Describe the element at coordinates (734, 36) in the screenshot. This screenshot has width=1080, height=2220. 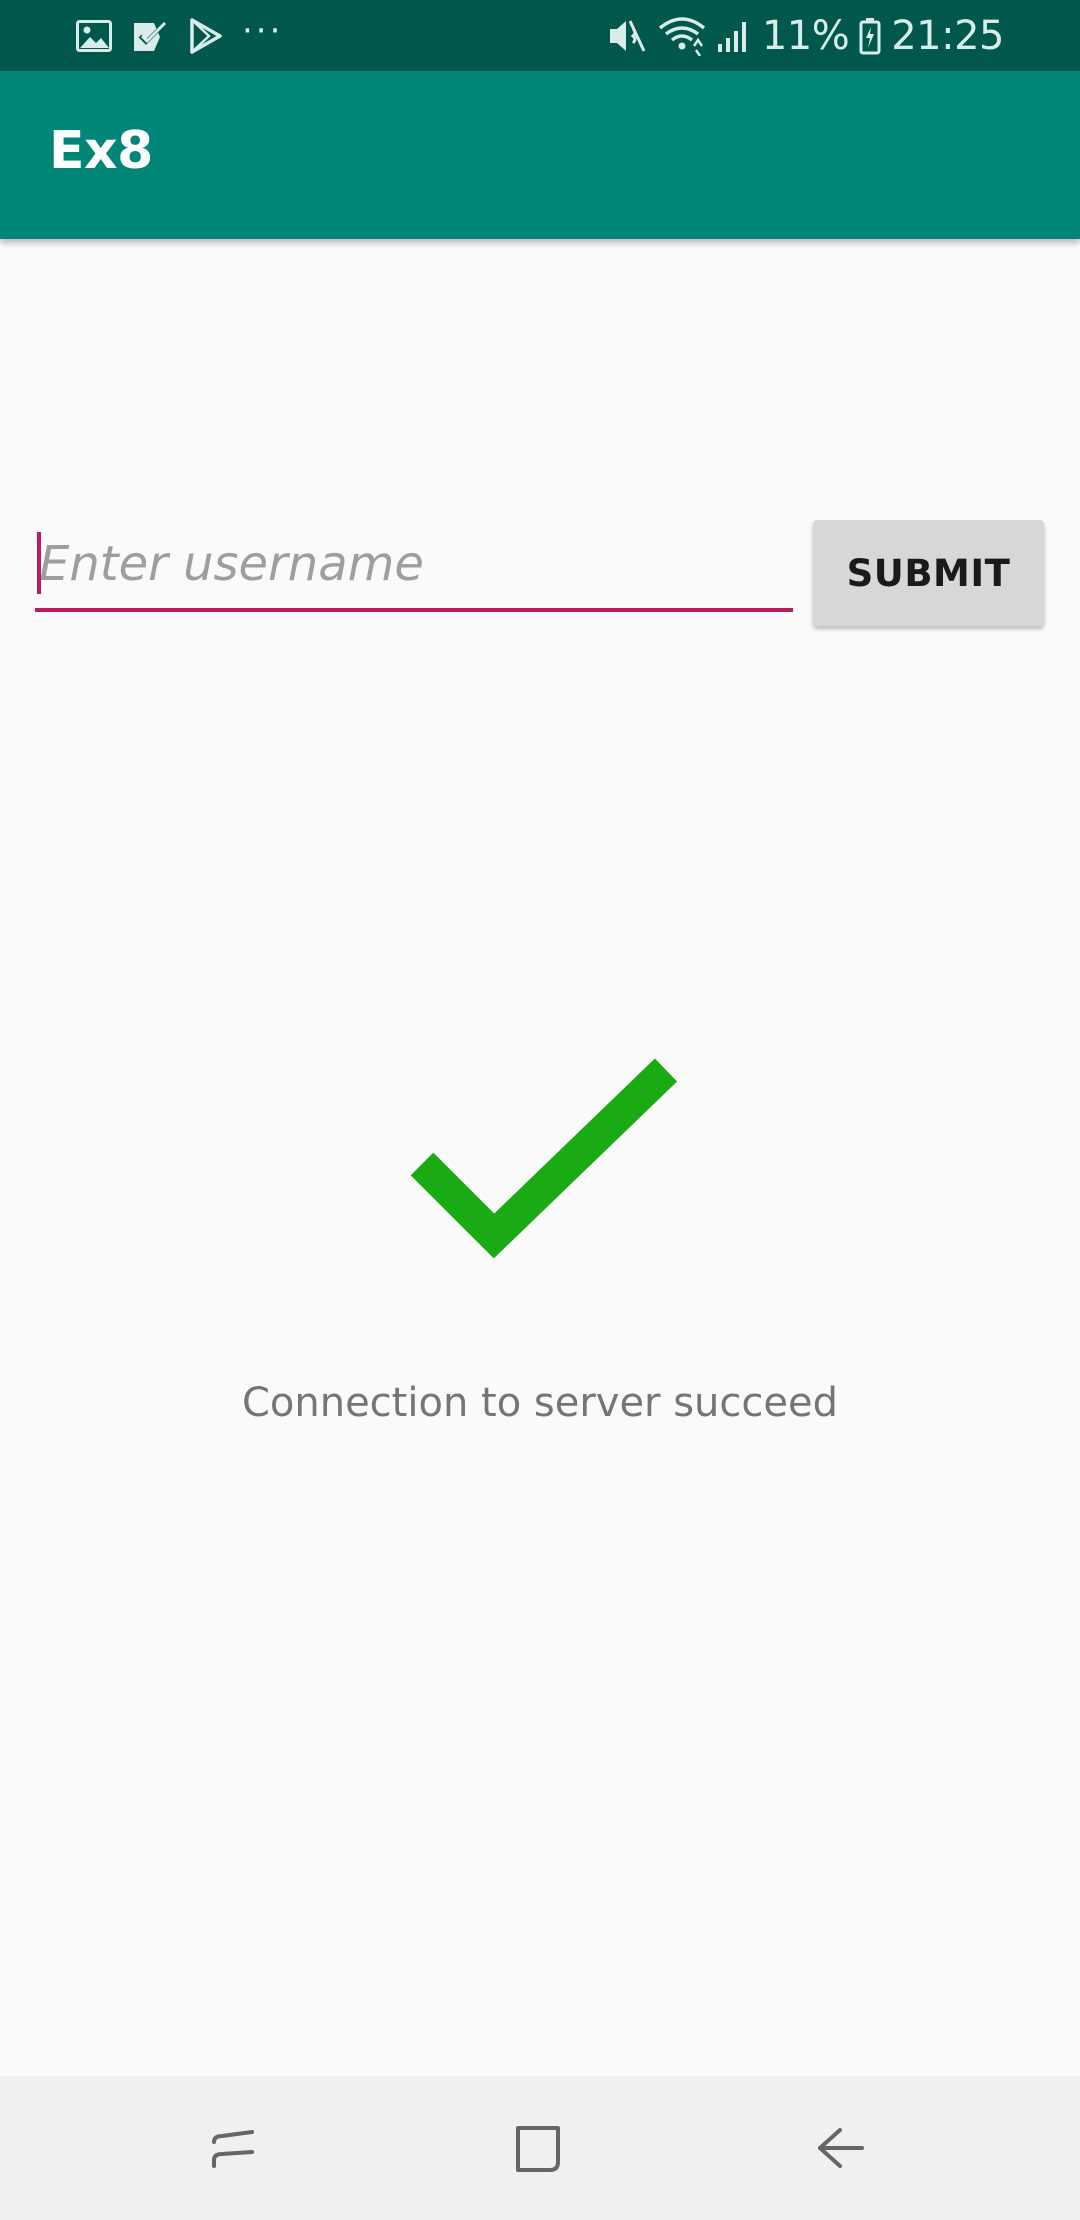
I see `signal-icon` at that location.